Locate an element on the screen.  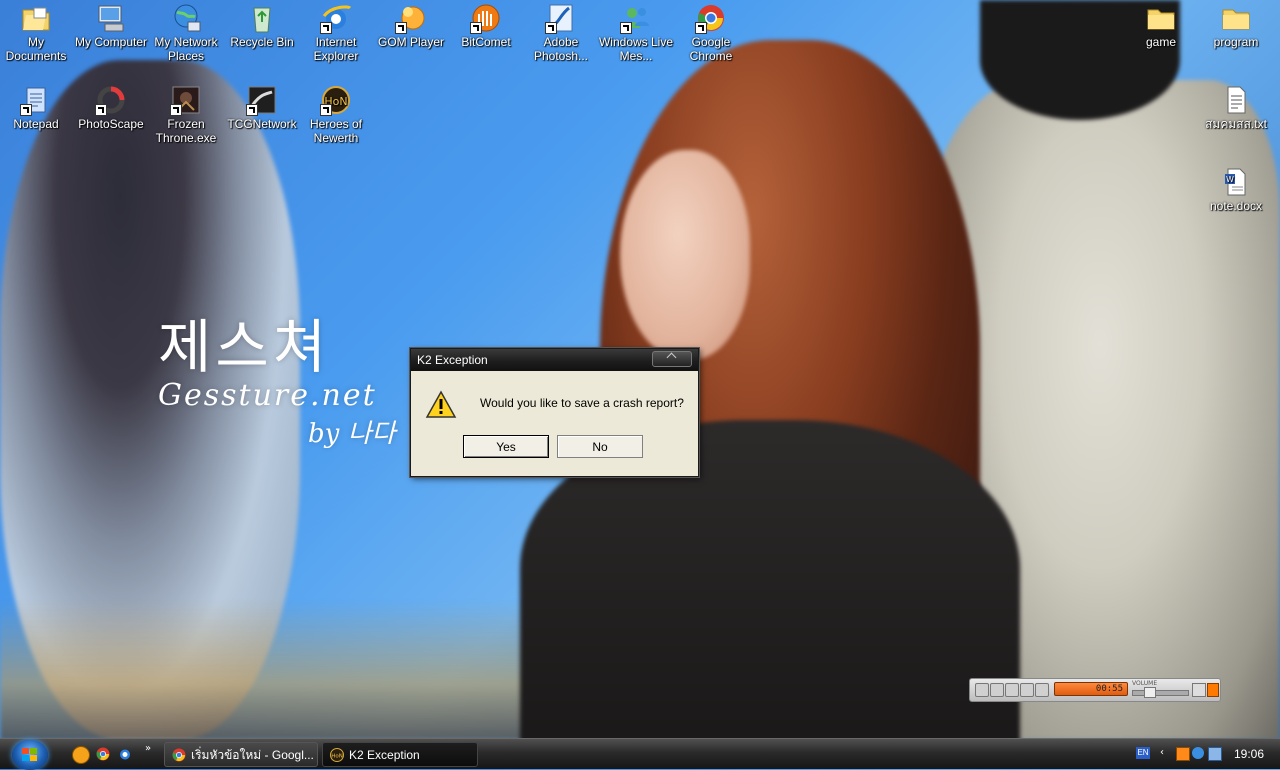
wallpaper-caption-line1: 제스쳐 is located at coordinates (244, 347).